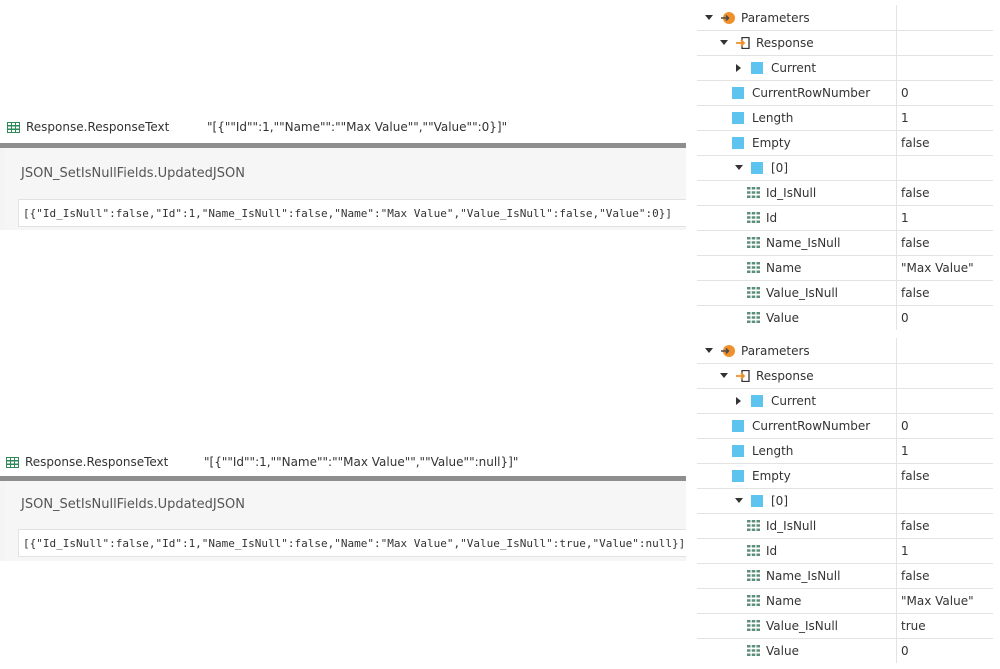 The height and width of the screenshot is (669, 1000). Describe the element at coordinates (803, 242) in the screenshot. I see `tree-label: Name_IsNull` at that location.